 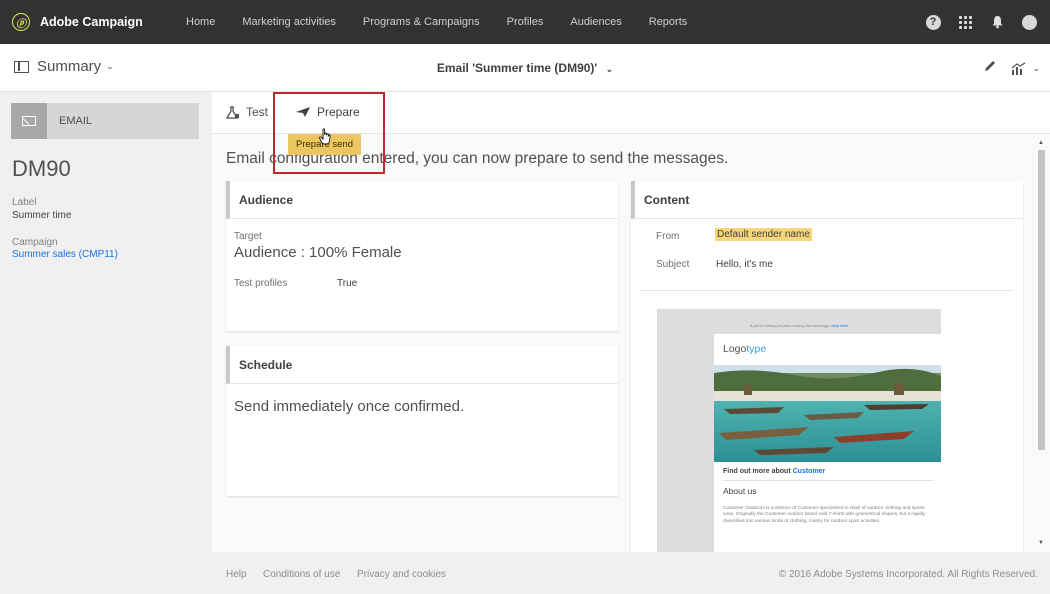 What do you see at coordinates (740, 491) in the screenshot?
I see `preview-about-title: About us` at bounding box center [740, 491].